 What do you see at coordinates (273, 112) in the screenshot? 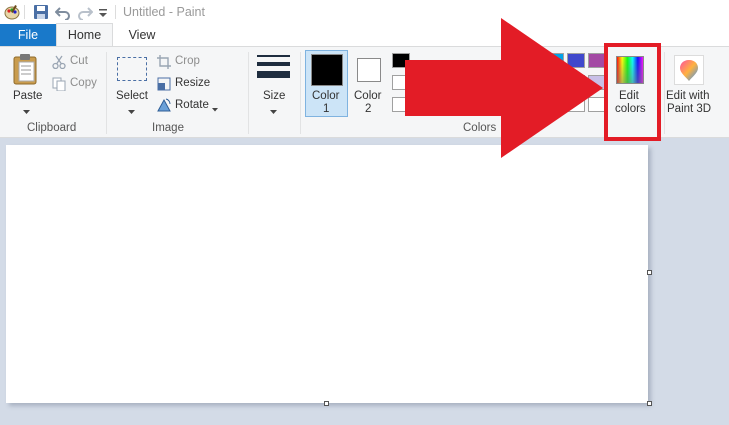
I see `size-dropdown-icon` at bounding box center [273, 112].